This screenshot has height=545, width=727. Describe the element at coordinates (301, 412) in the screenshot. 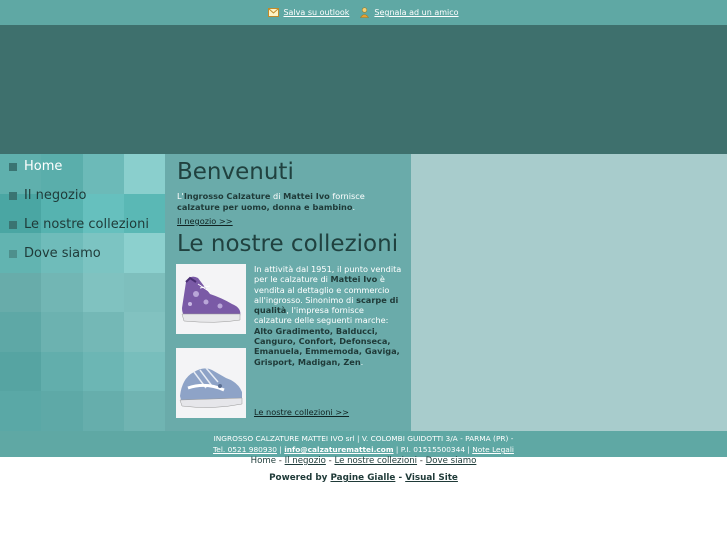

I see `le-nostre-collezioni-link: Le nostre collezioni >>` at that location.